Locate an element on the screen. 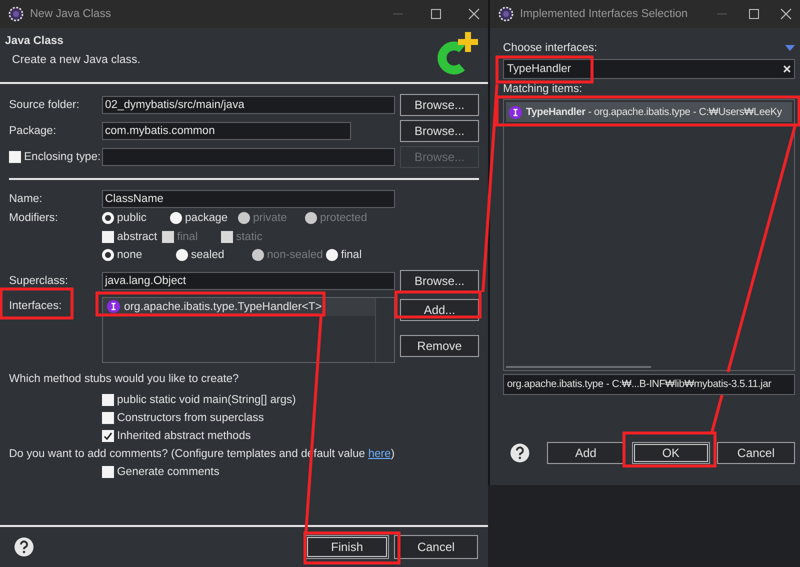 This screenshot has height=567, width=800. list-item: org.apache.ibatis.type.TypeHandler<T> is located at coordinates (239, 307).